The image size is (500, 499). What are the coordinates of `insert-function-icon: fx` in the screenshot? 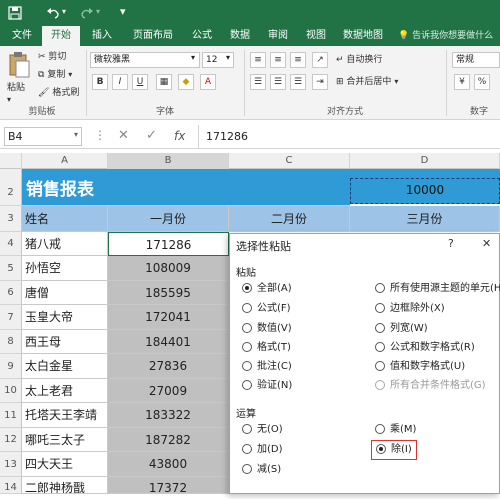 It's located at (179, 136).